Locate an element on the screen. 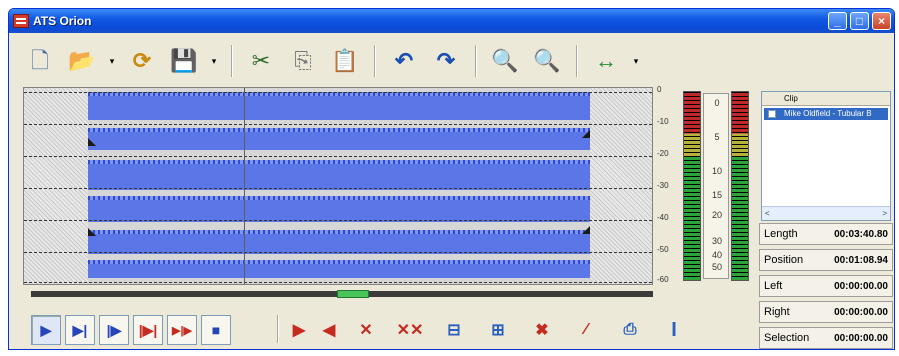  redo-icon: ↷ is located at coordinates (446, 61).